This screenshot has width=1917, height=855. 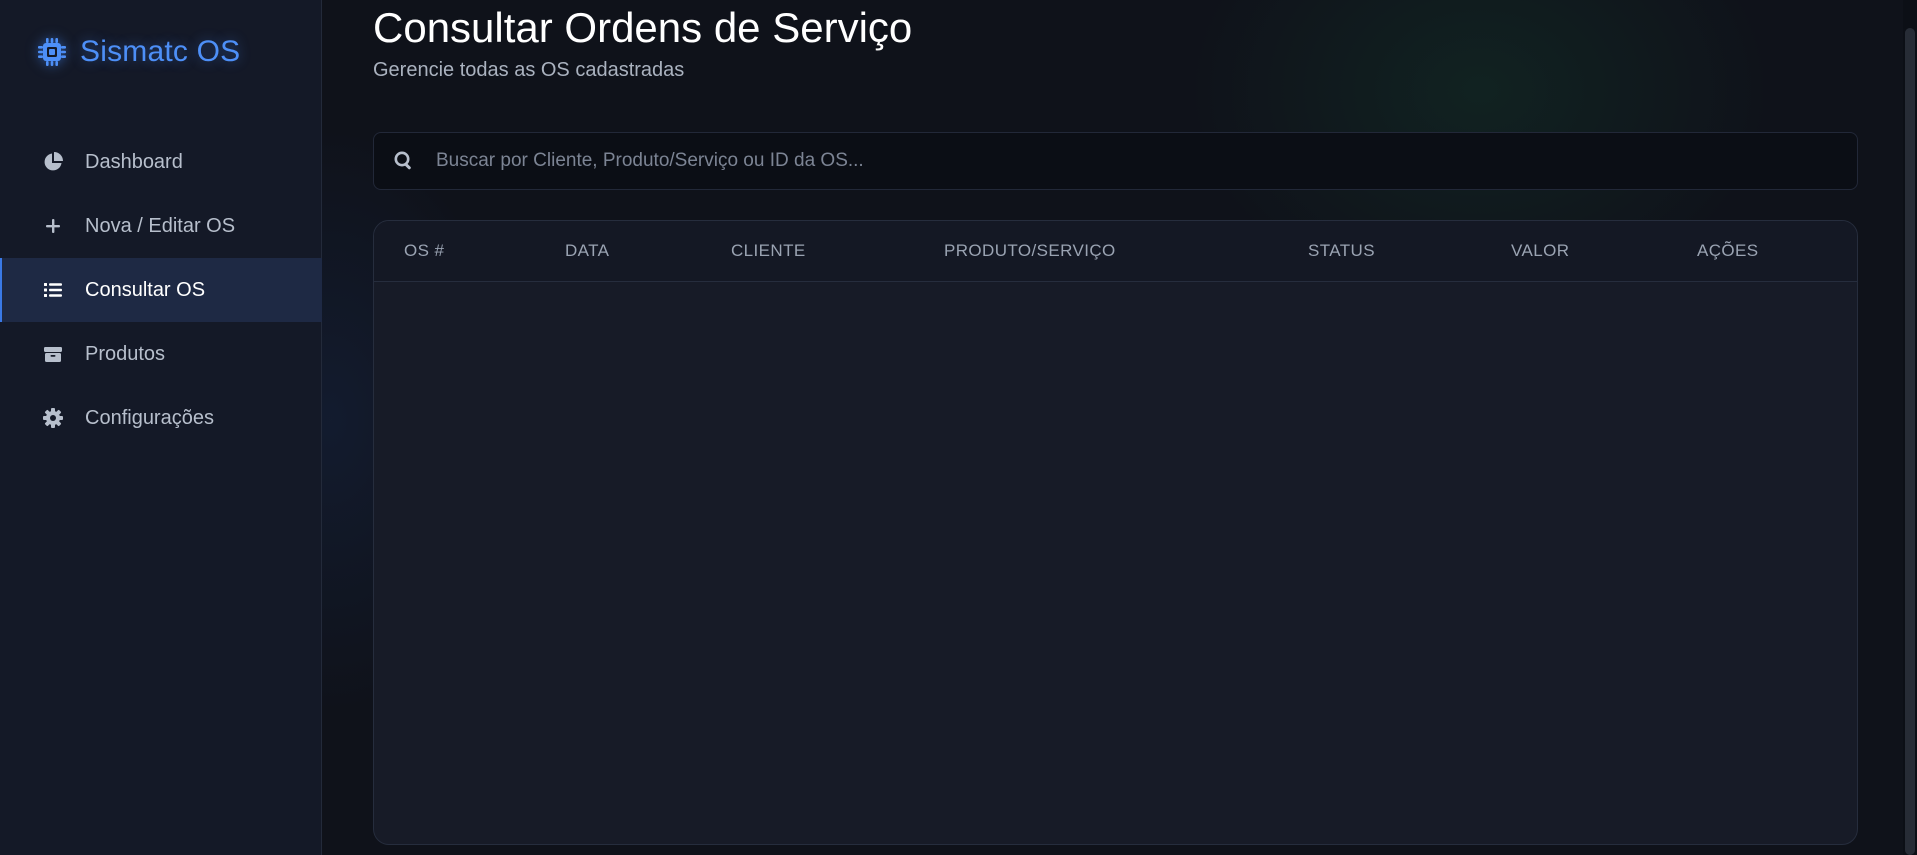 What do you see at coordinates (160, 51) in the screenshot?
I see `brand-title: Sismatc OS` at bounding box center [160, 51].